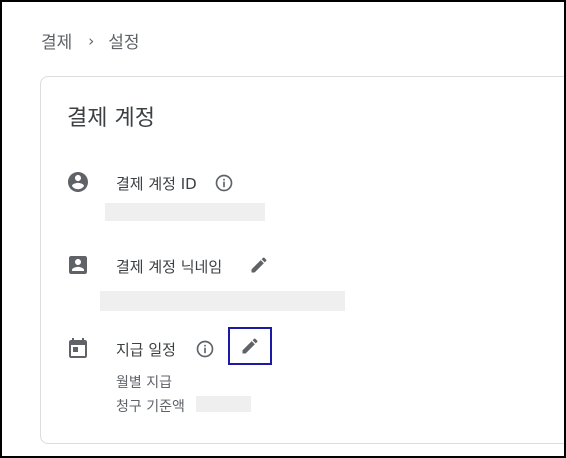  I want to click on account-id-label: 결제 계정 ID, so click(156, 184).